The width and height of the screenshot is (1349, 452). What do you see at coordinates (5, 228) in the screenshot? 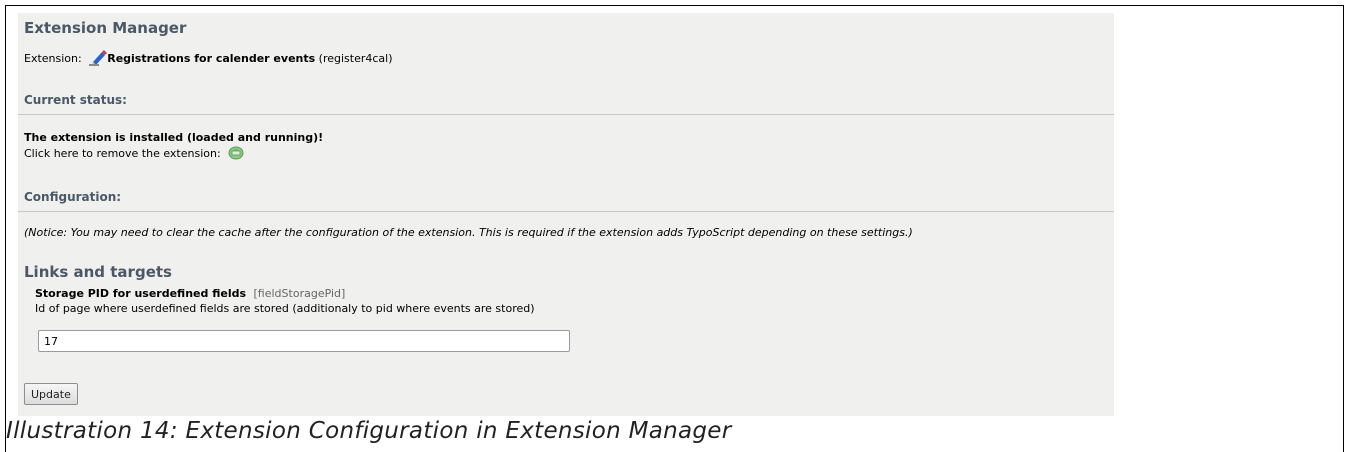
I see `frame-left-border` at bounding box center [5, 228].